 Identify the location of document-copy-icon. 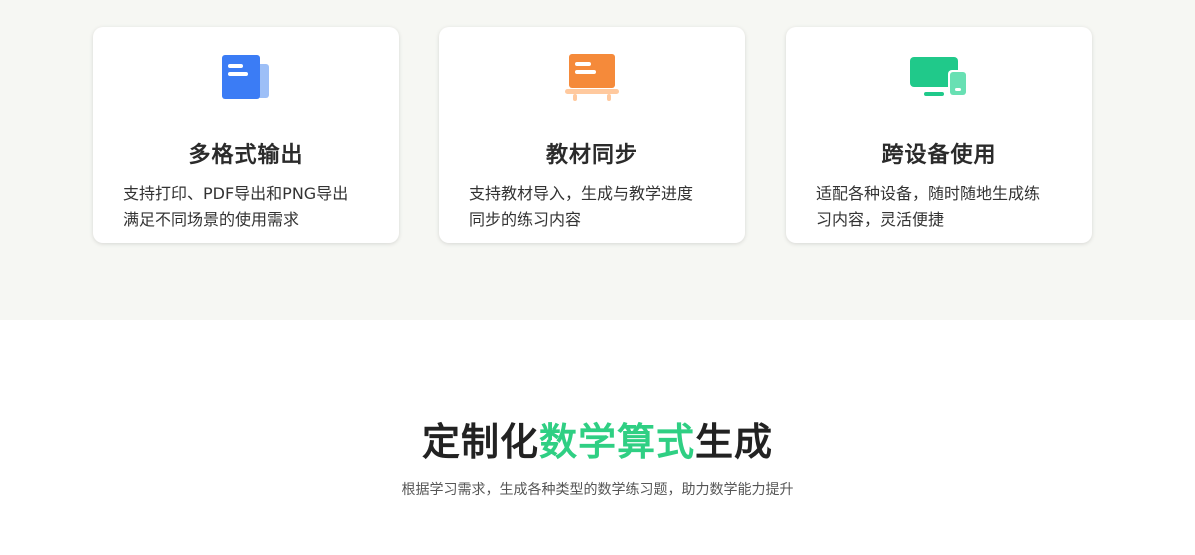
(246, 77).